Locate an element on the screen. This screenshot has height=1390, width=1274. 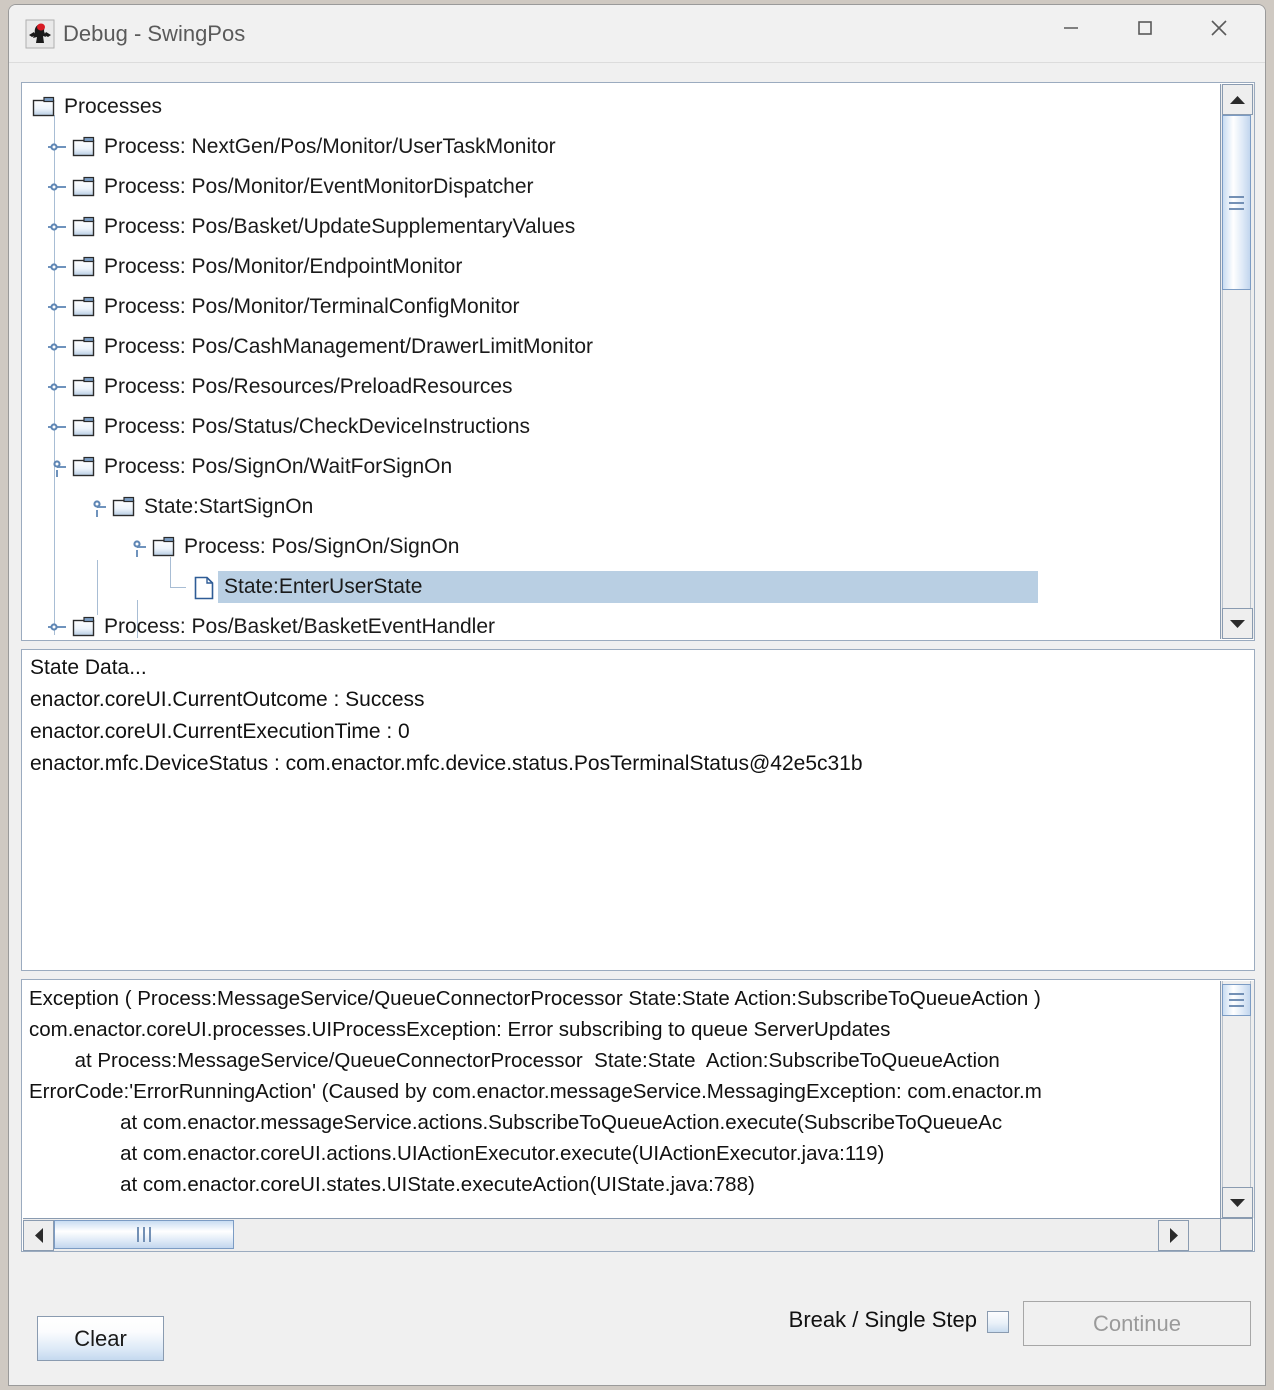
title-bar: Debug - SwingPos is located at coordinates (637, 34).